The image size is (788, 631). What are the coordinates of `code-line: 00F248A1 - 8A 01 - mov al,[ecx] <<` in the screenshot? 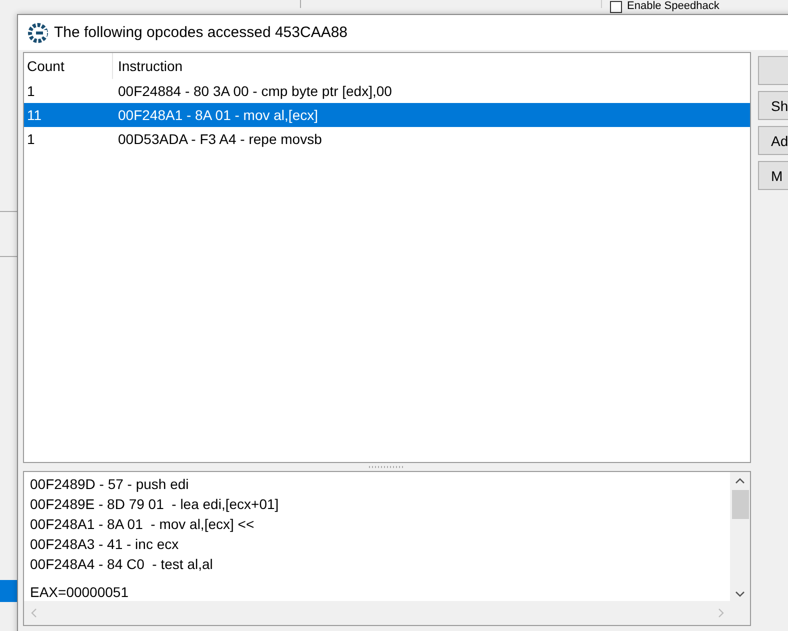 It's located at (143, 524).